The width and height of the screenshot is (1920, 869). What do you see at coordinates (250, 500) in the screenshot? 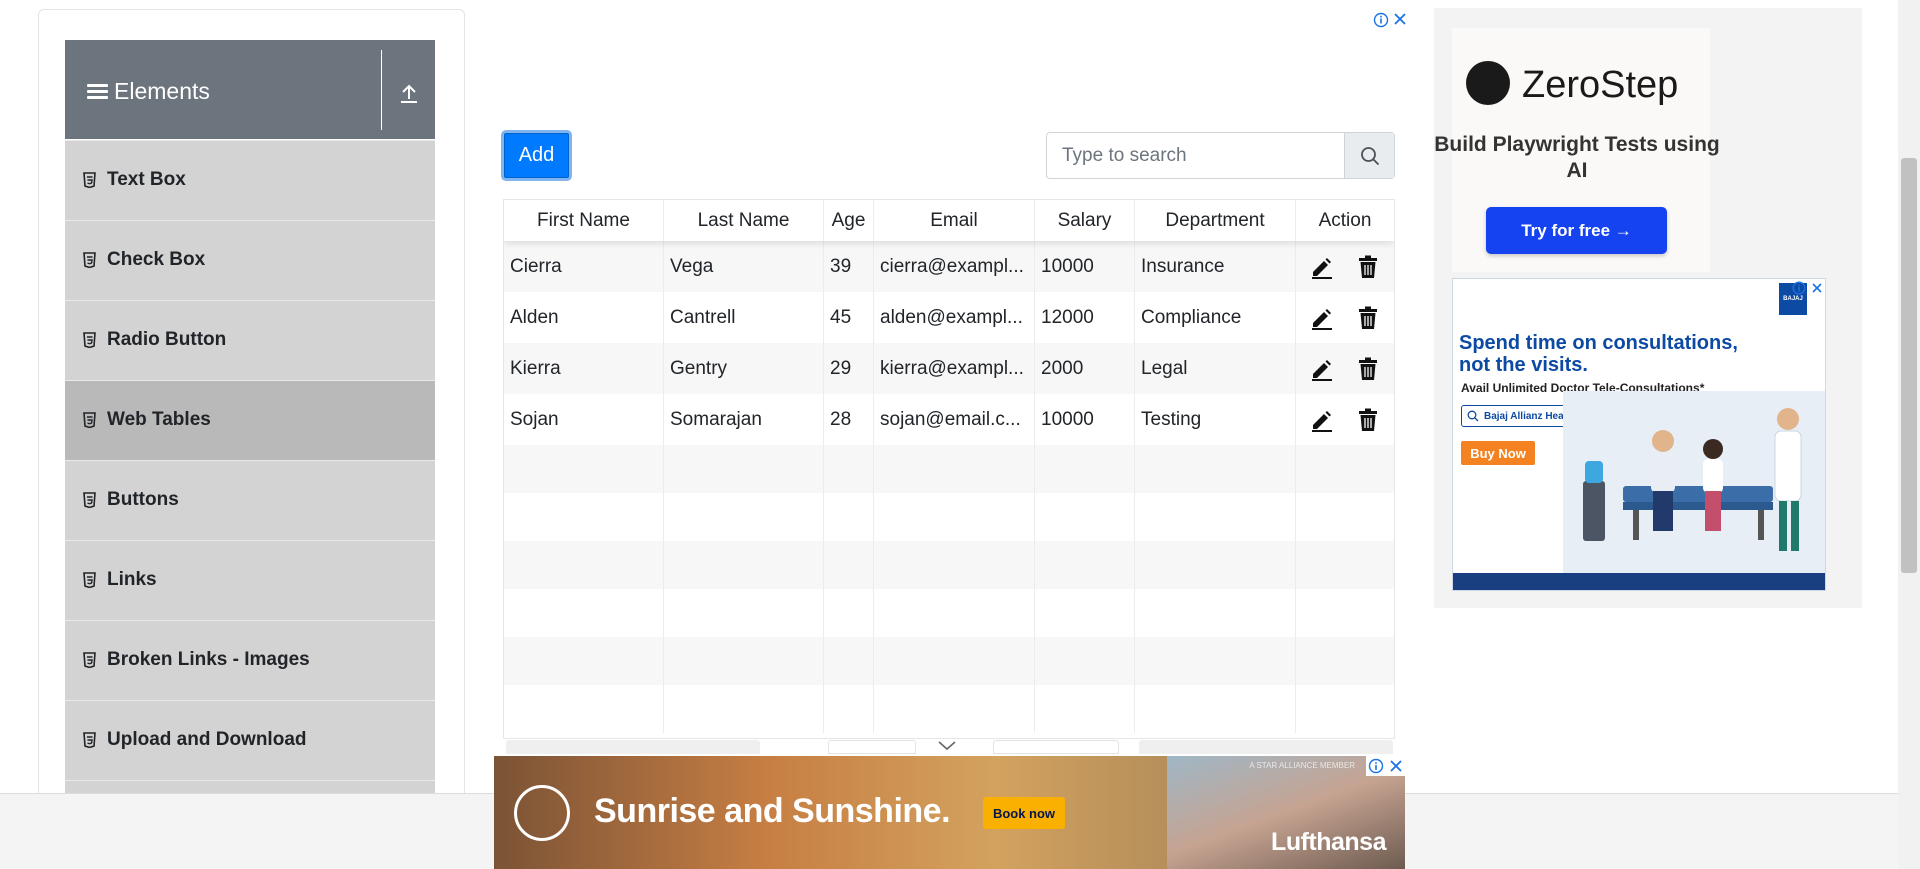
I see `sidebar-item-buttons: Buttons` at bounding box center [250, 500].